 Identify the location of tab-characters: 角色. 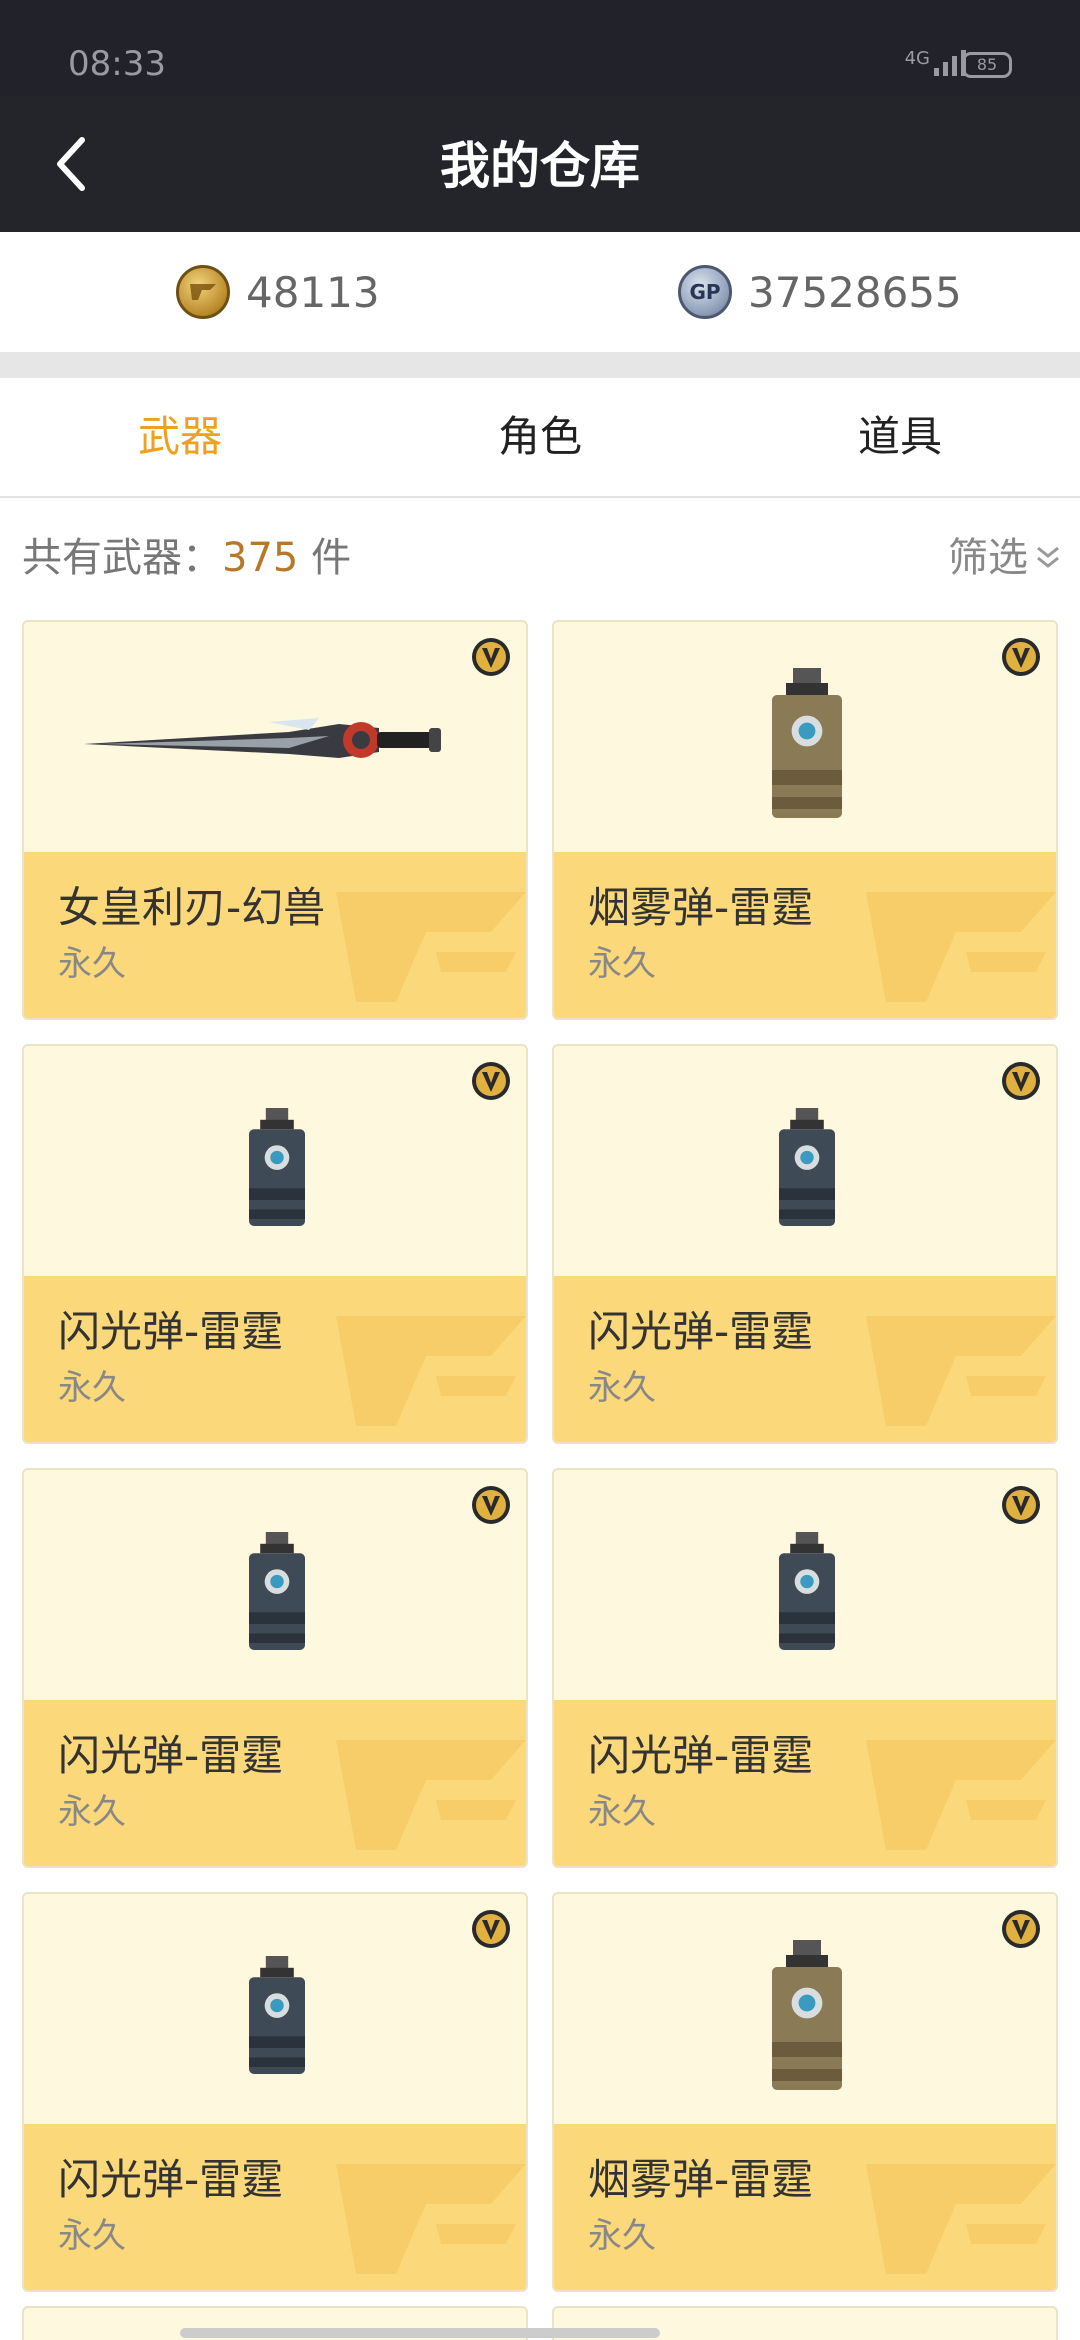
(540, 437).